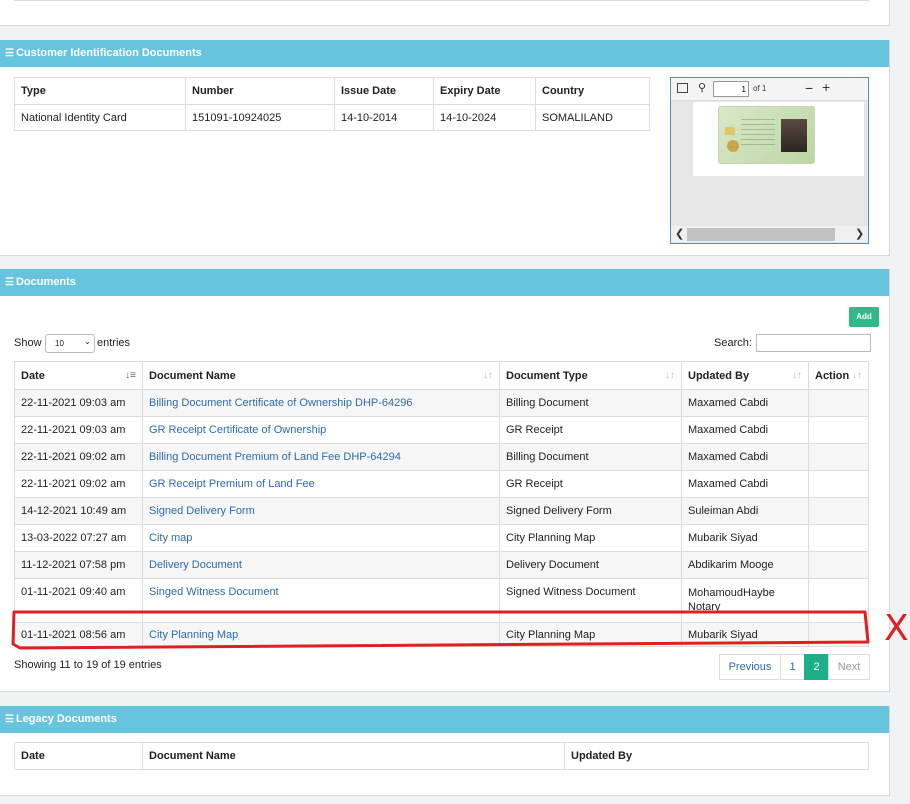 This screenshot has height=804, width=910. I want to click on row-type: City Planning Map, so click(590, 538).